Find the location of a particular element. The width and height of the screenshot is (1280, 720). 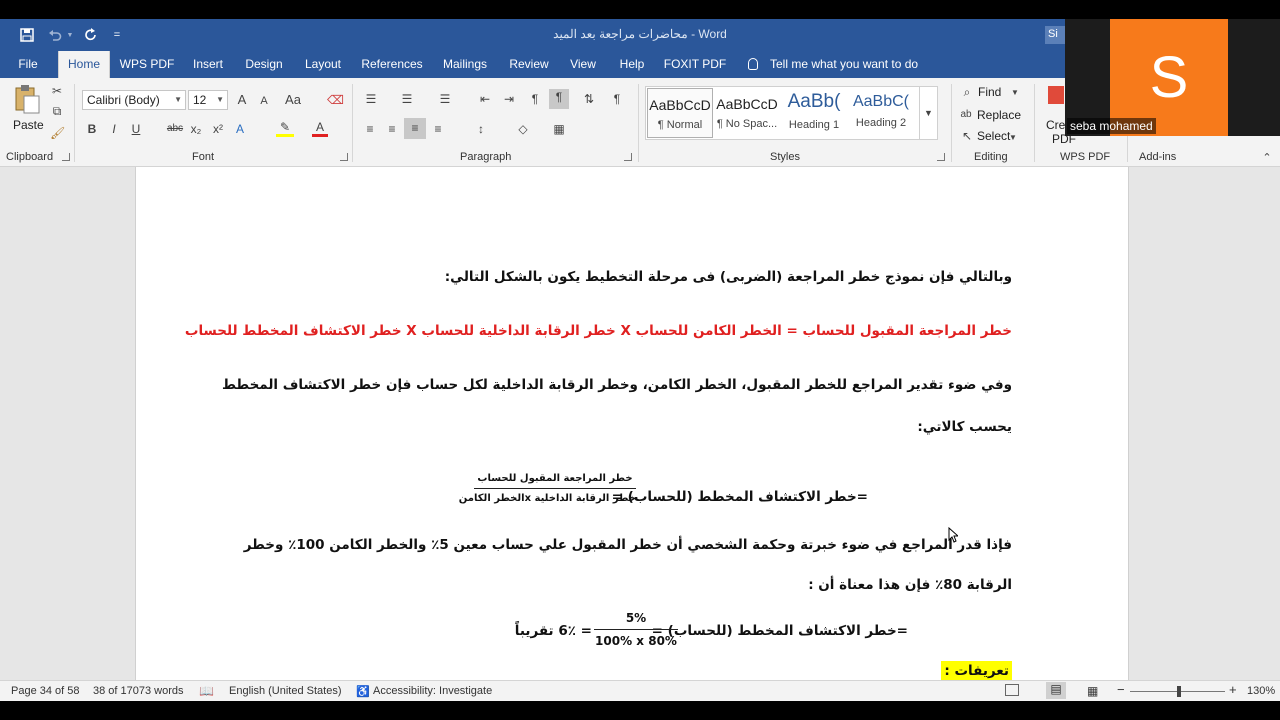

formula-fraction: 5% 100% x 80% is located at coordinates (636, 629).